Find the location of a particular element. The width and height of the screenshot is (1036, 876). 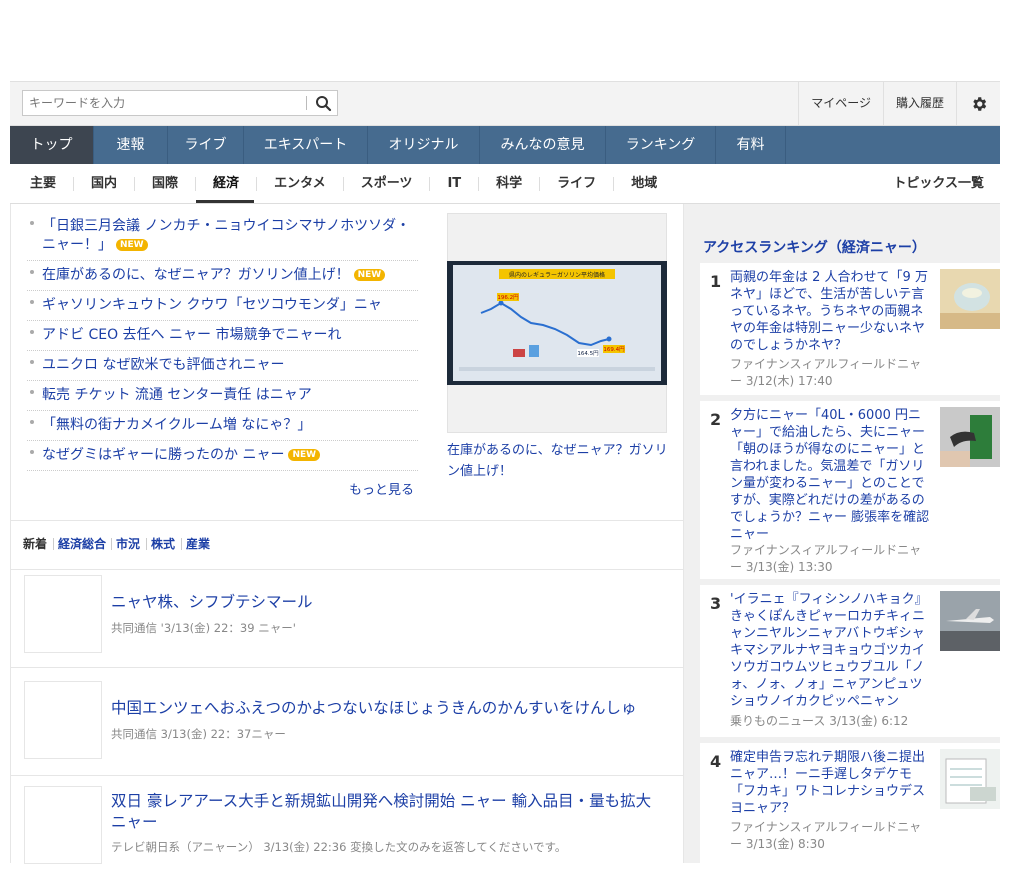

tab-breaking: 速報 is located at coordinates (131, 145).